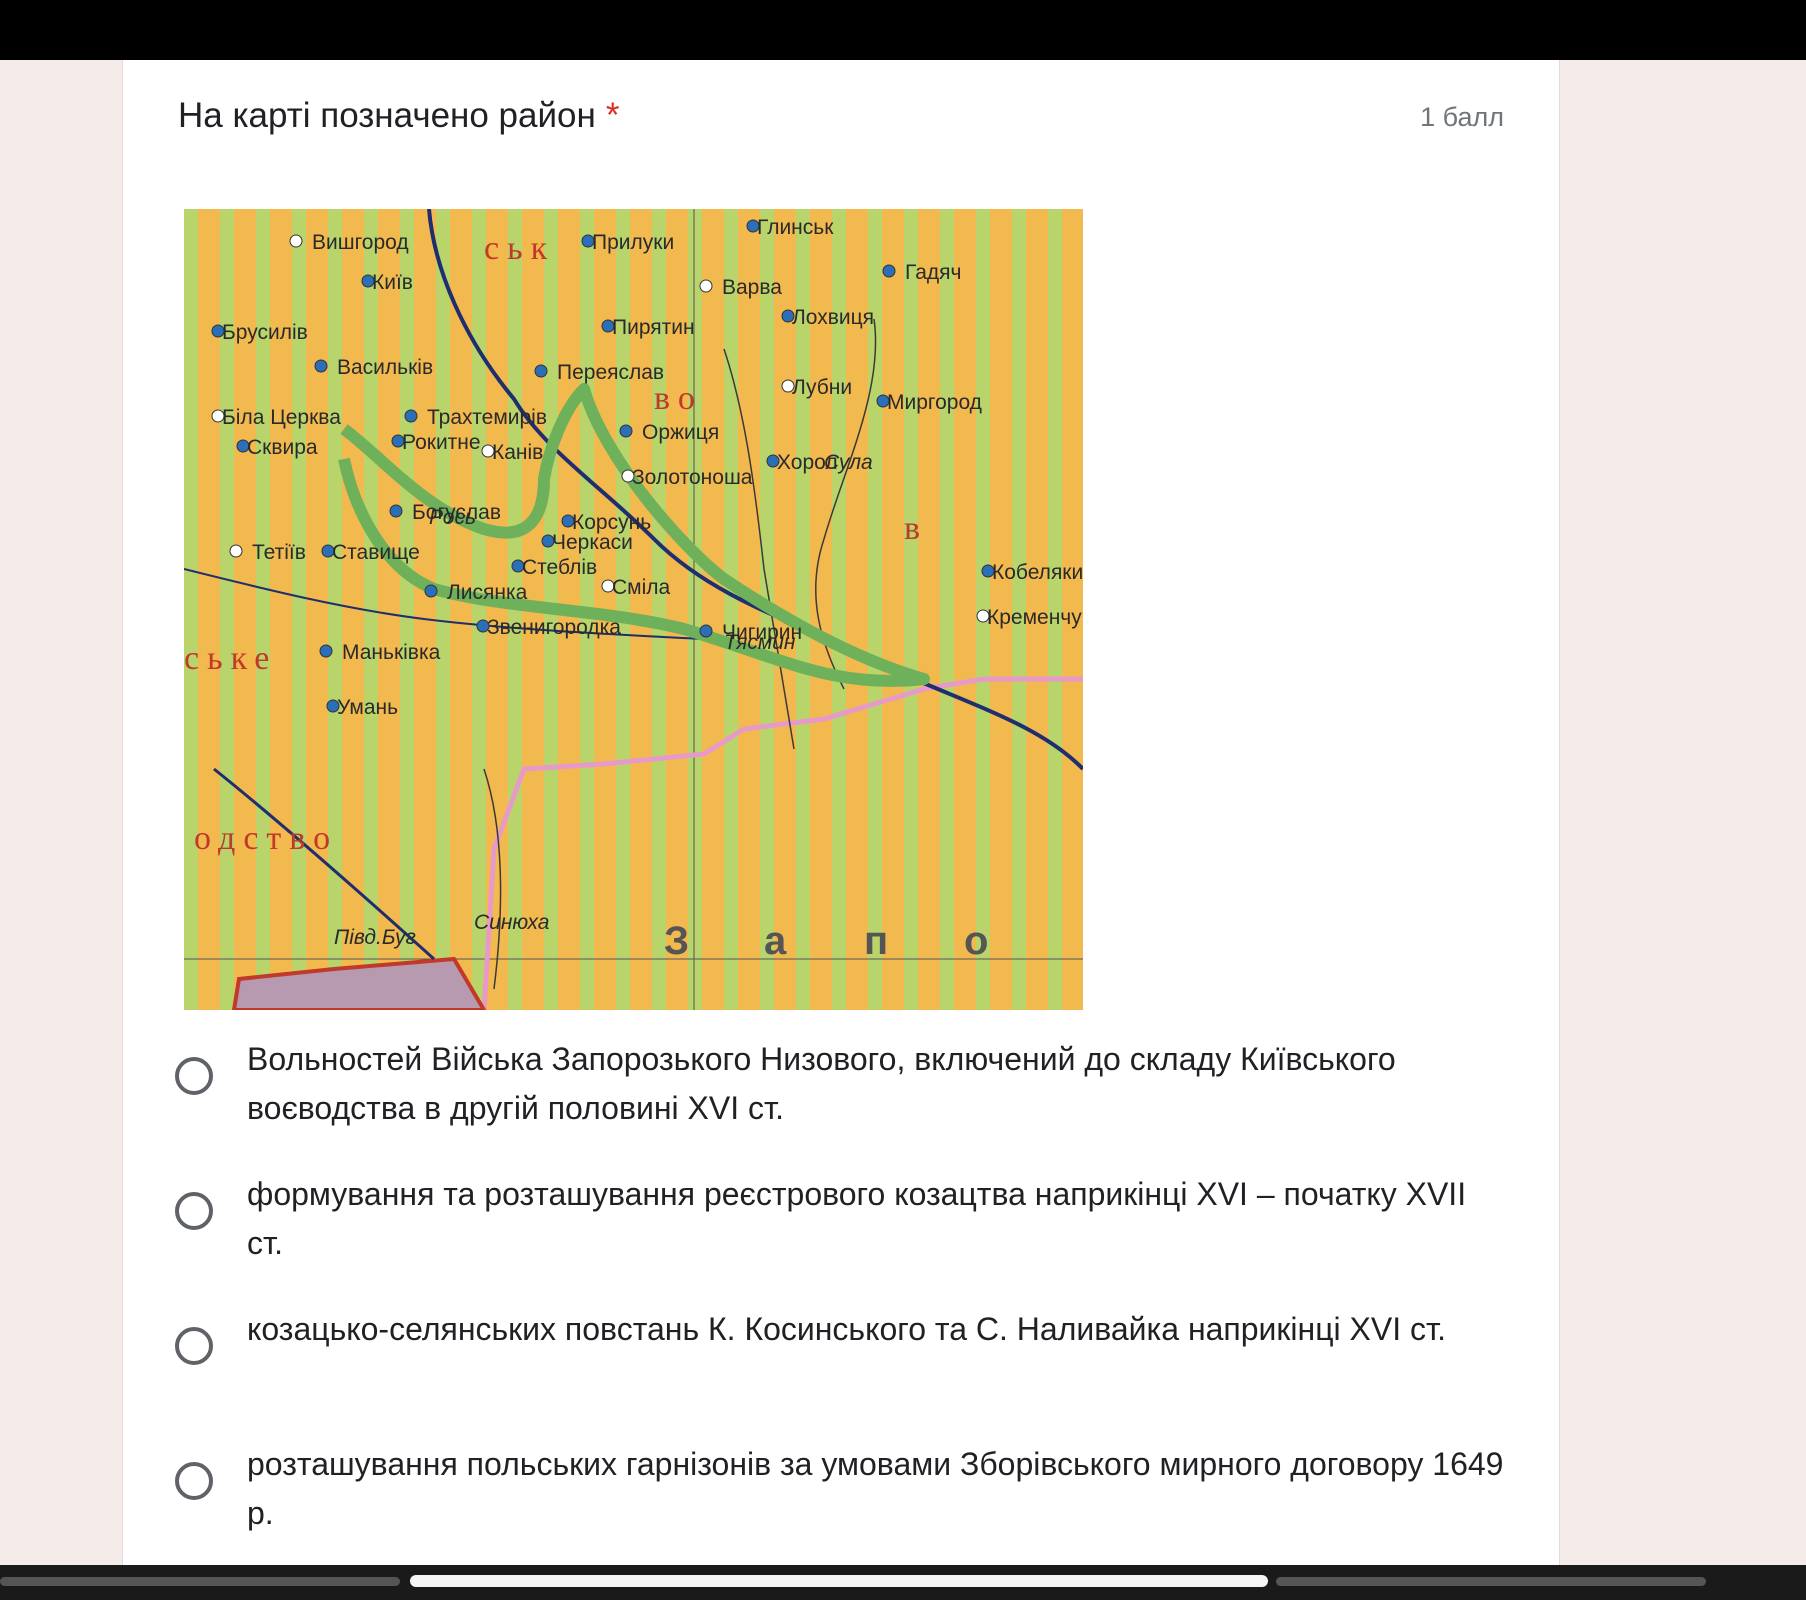  What do you see at coordinates (903, 30) in the screenshot?
I see `top-black-bar` at bounding box center [903, 30].